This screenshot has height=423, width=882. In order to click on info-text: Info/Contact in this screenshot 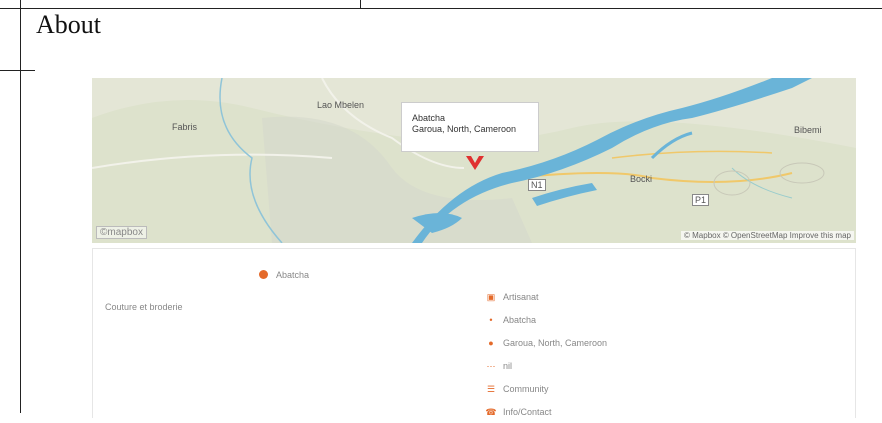, I will do `click(527, 411)`.